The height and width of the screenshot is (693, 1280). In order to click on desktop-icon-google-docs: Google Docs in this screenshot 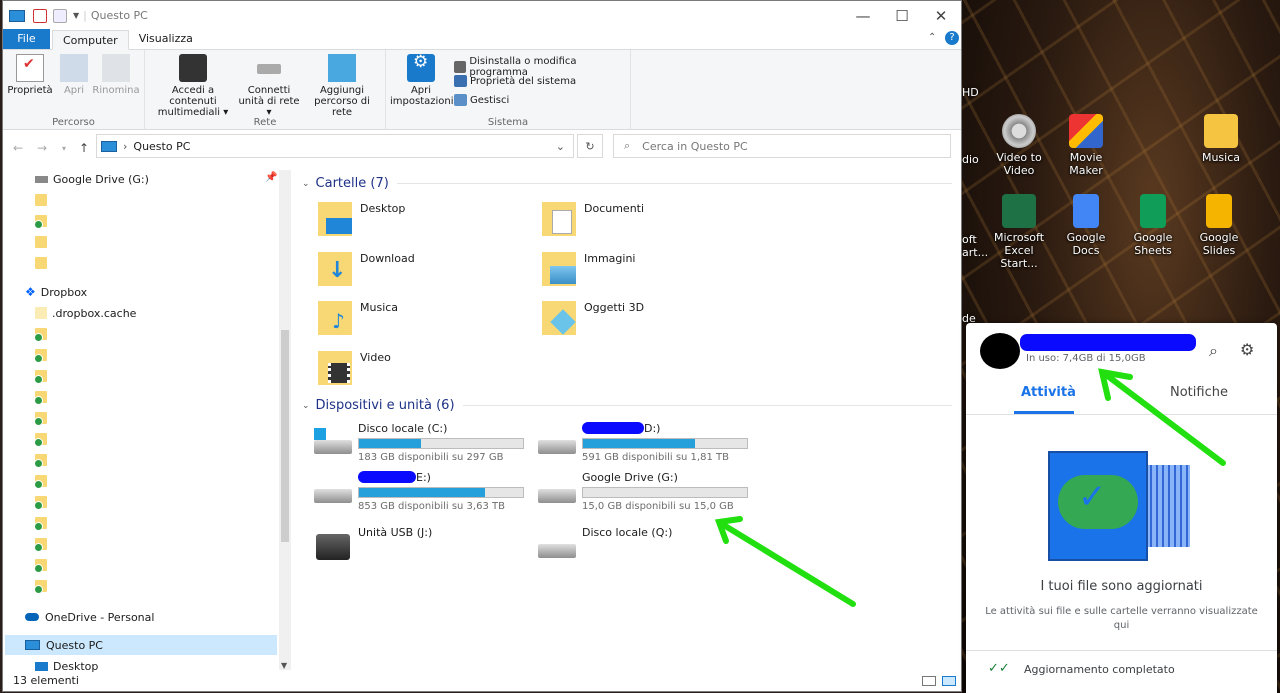, I will do `click(1086, 225)`.